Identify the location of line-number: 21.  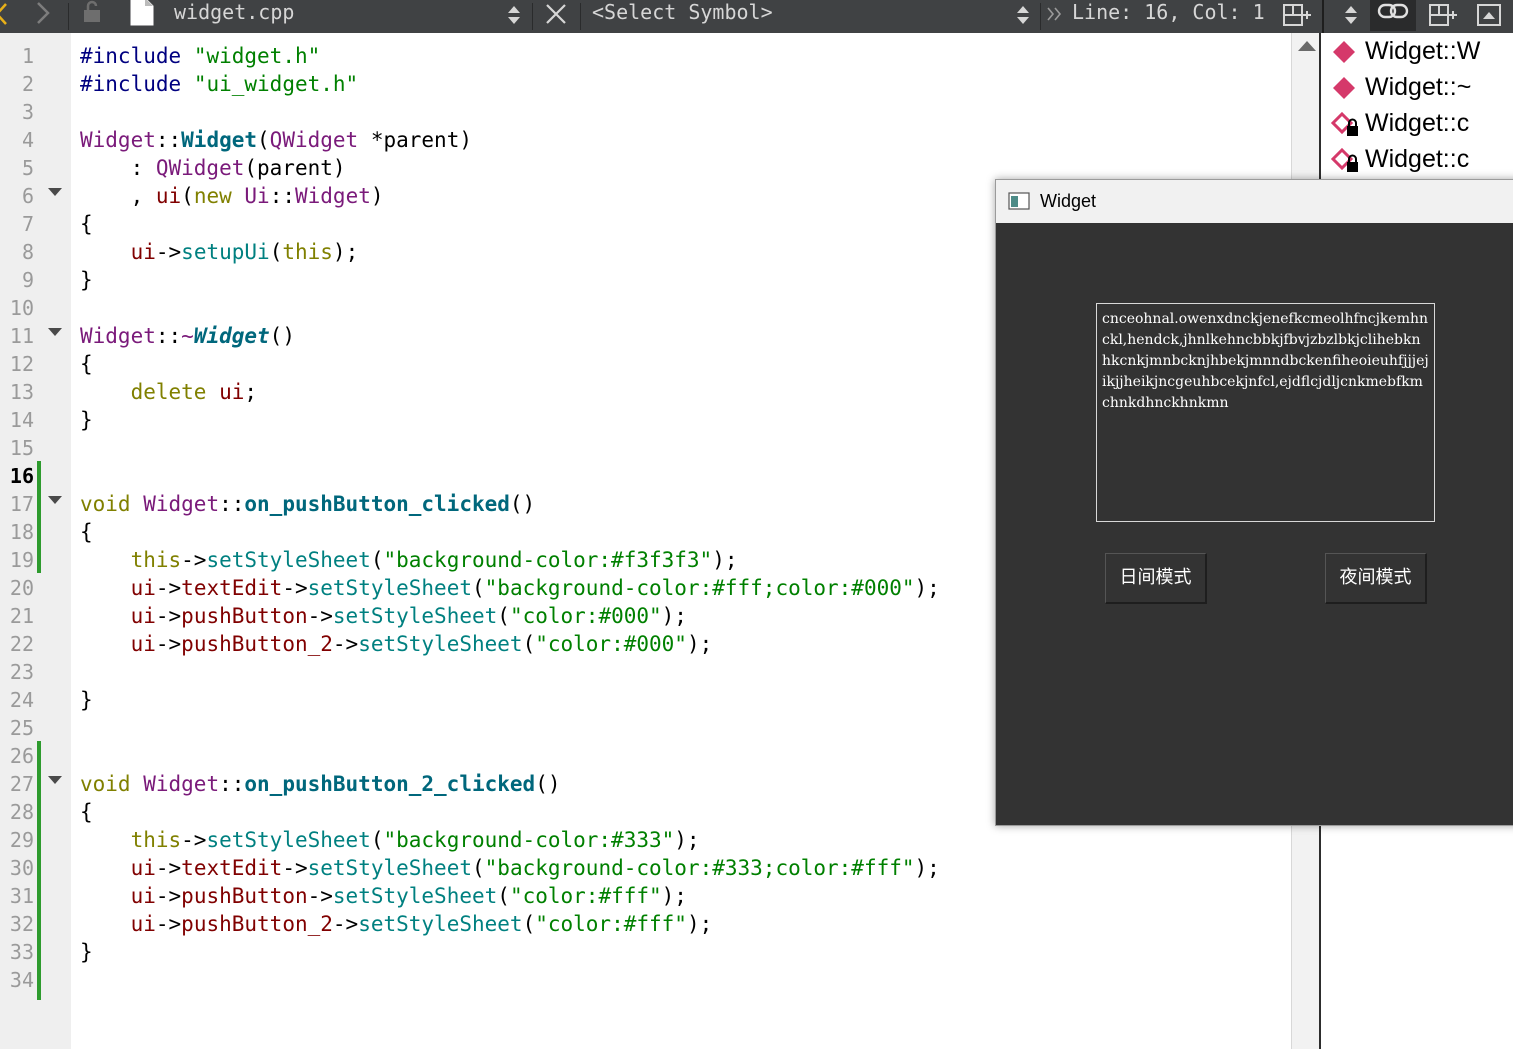
(21, 616).